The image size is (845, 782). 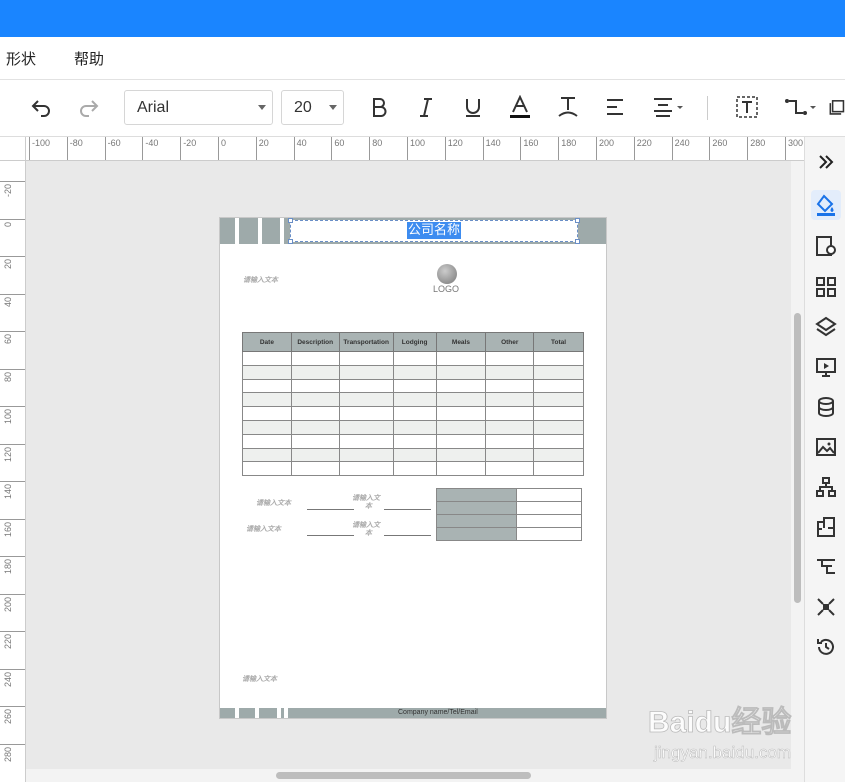 I want to click on italic-icon, so click(x=426, y=107).